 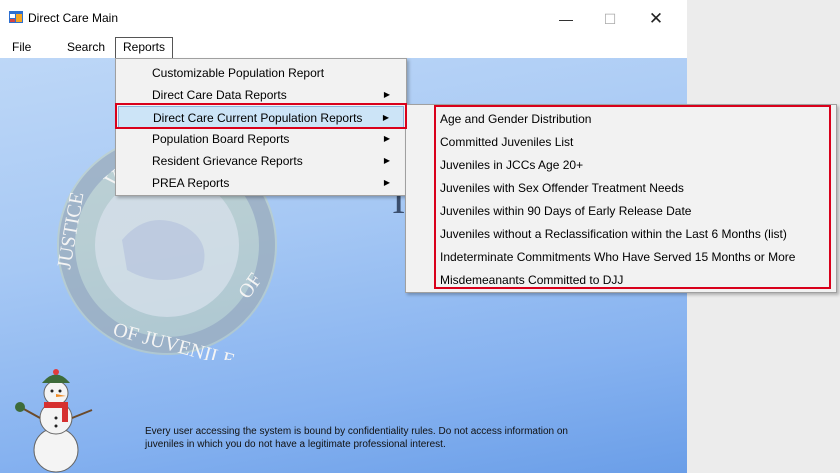 I want to click on snowman-icon, so click(x=54, y=421).